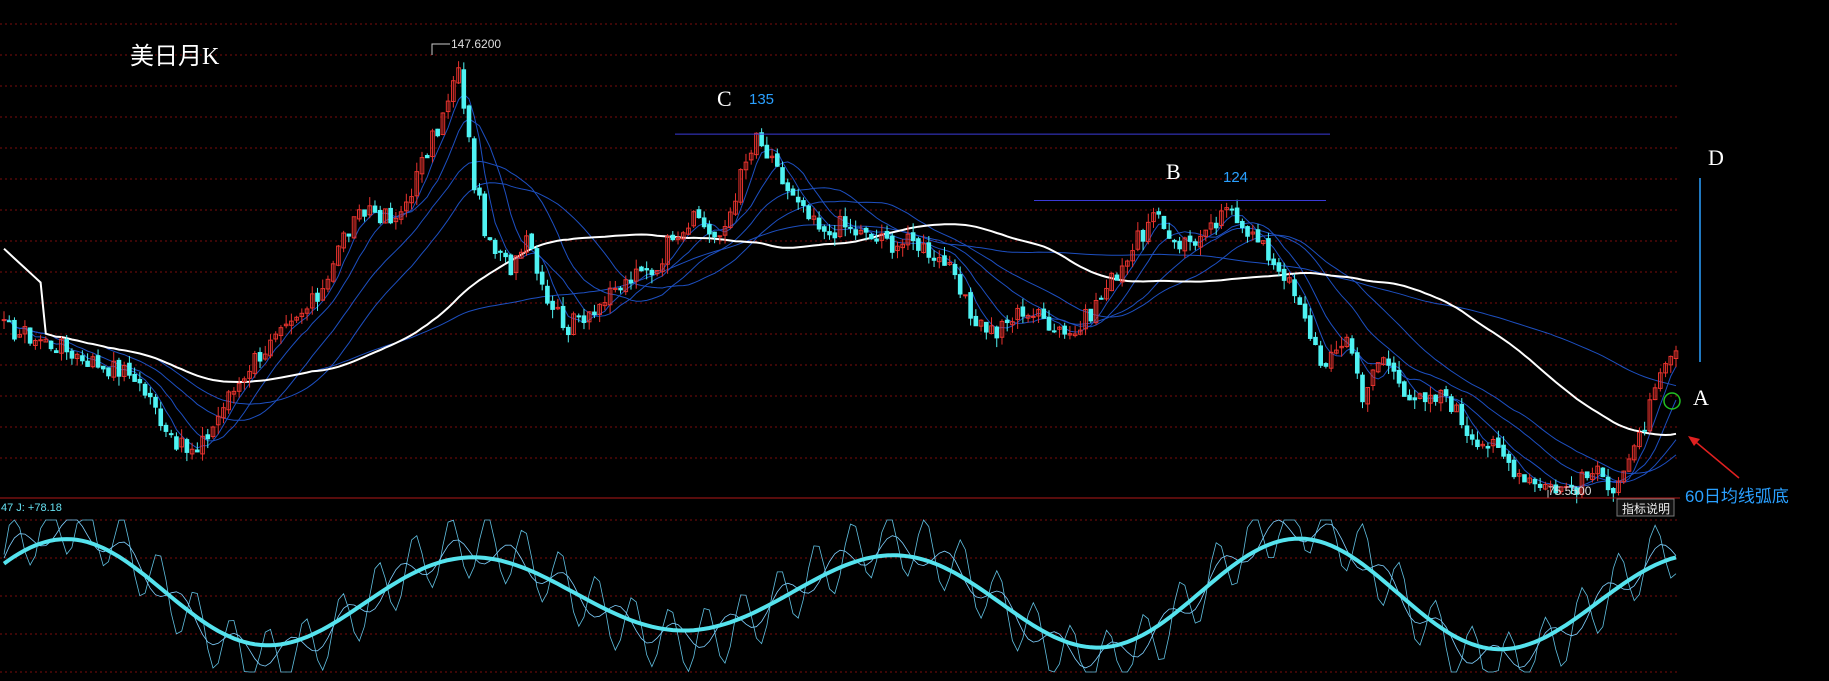 Image resolution: width=1829 pixels, height=681 pixels. I want to click on high-label: 147.6200, so click(476, 44).